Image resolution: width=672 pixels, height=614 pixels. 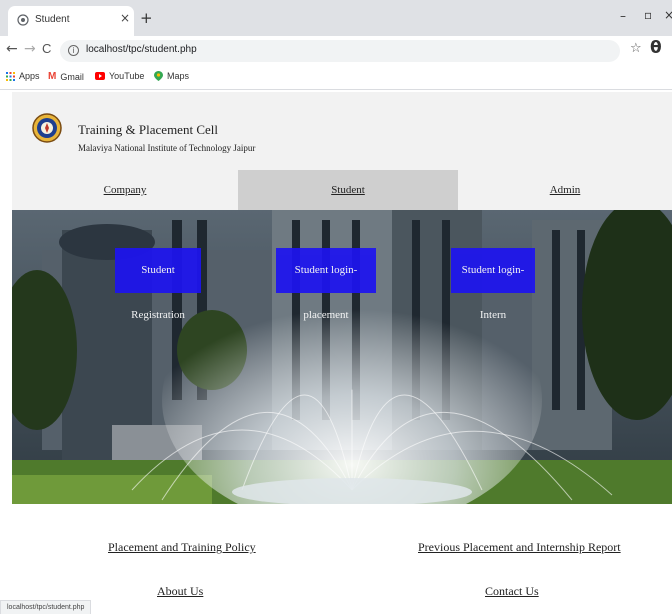 What do you see at coordinates (519, 547) in the screenshot?
I see `previous-placement-report-link: Previous Placement and Internship Report` at bounding box center [519, 547].